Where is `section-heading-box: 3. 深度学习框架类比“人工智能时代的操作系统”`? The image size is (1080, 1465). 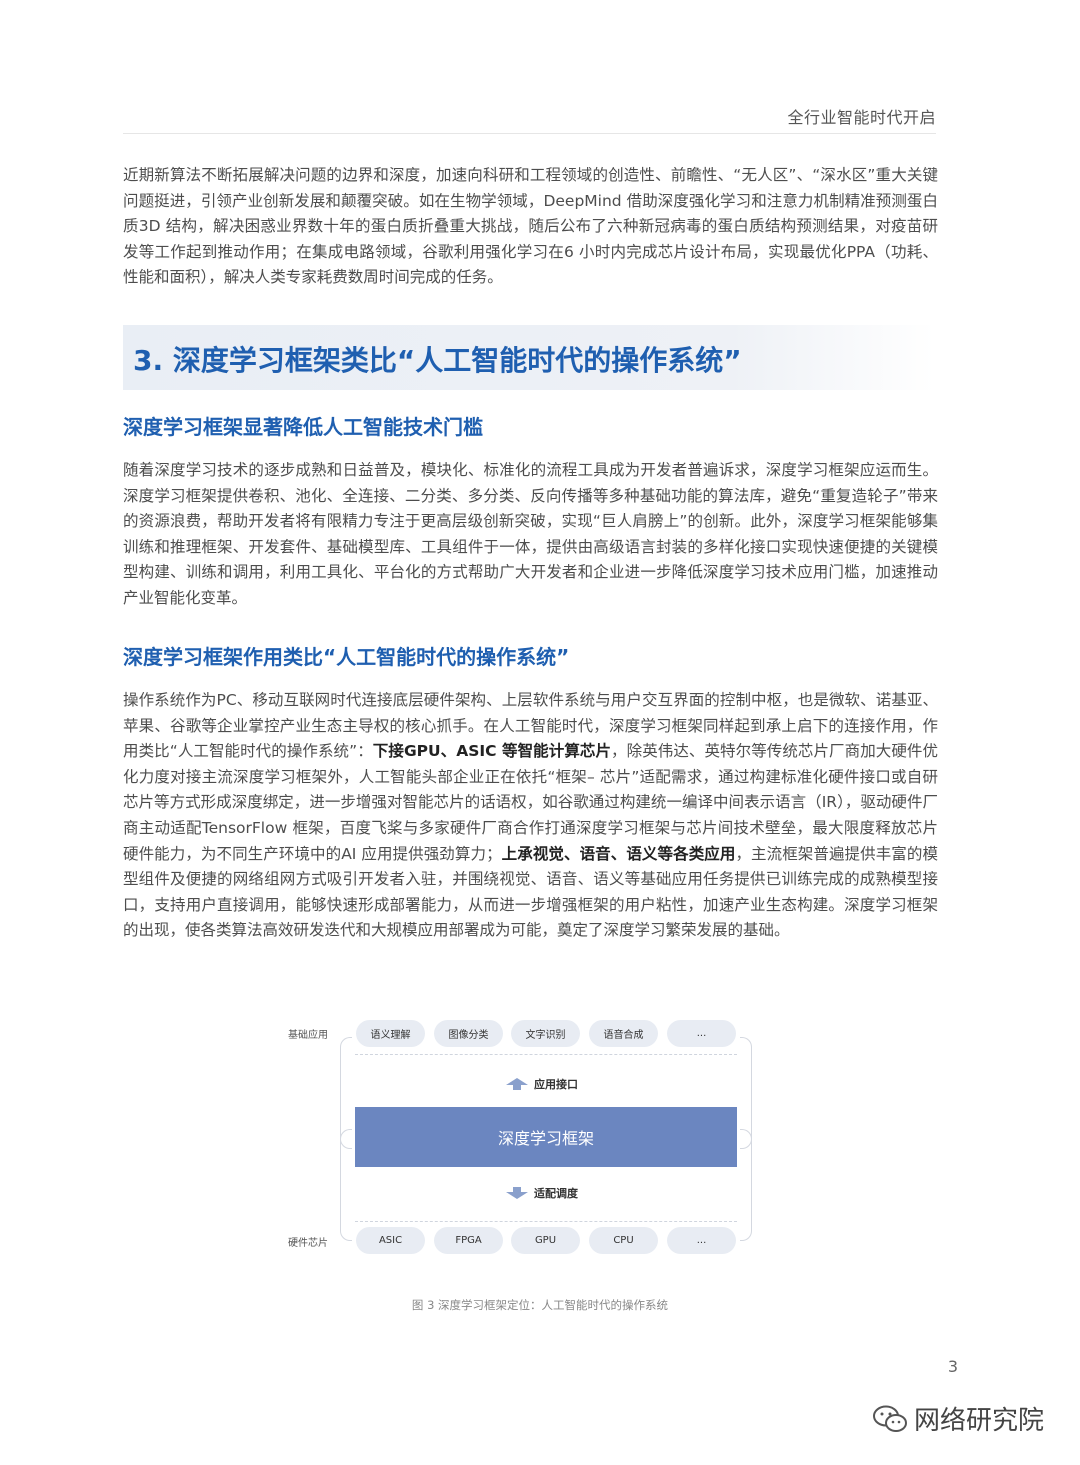 section-heading-box: 3. 深度学习框架类比“人工智能时代的操作系统” is located at coordinates (529, 357).